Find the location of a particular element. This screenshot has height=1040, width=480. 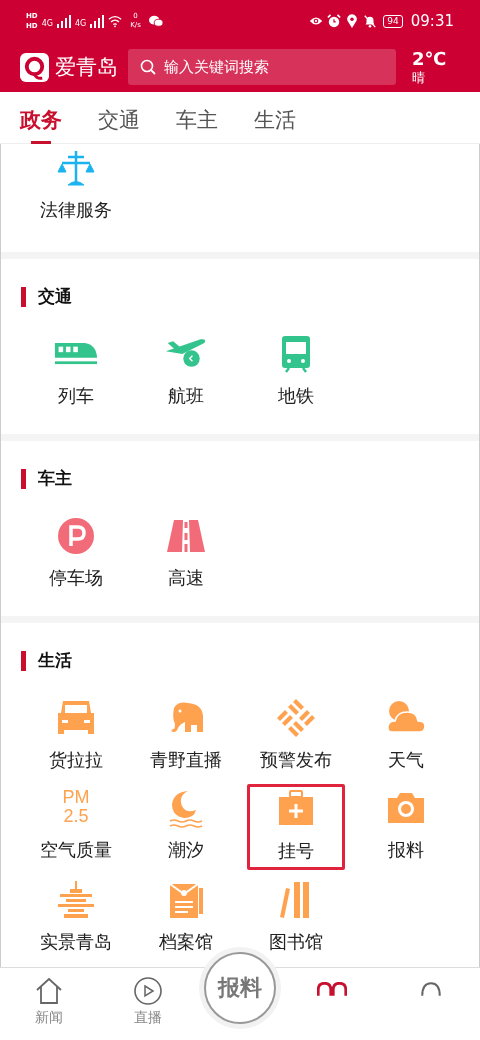

service-item: 航班 is located at coordinates (186, 372).